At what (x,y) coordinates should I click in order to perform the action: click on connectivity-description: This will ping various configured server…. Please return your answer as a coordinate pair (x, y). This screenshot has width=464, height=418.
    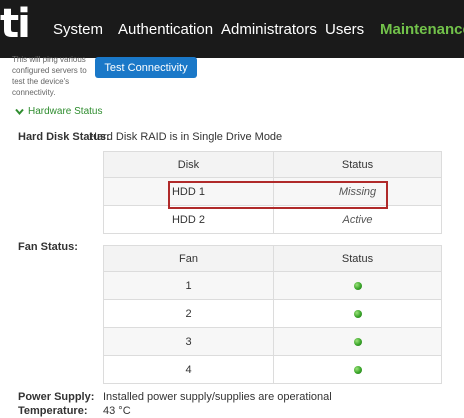
    Looking at the image, I should click on (49, 76).